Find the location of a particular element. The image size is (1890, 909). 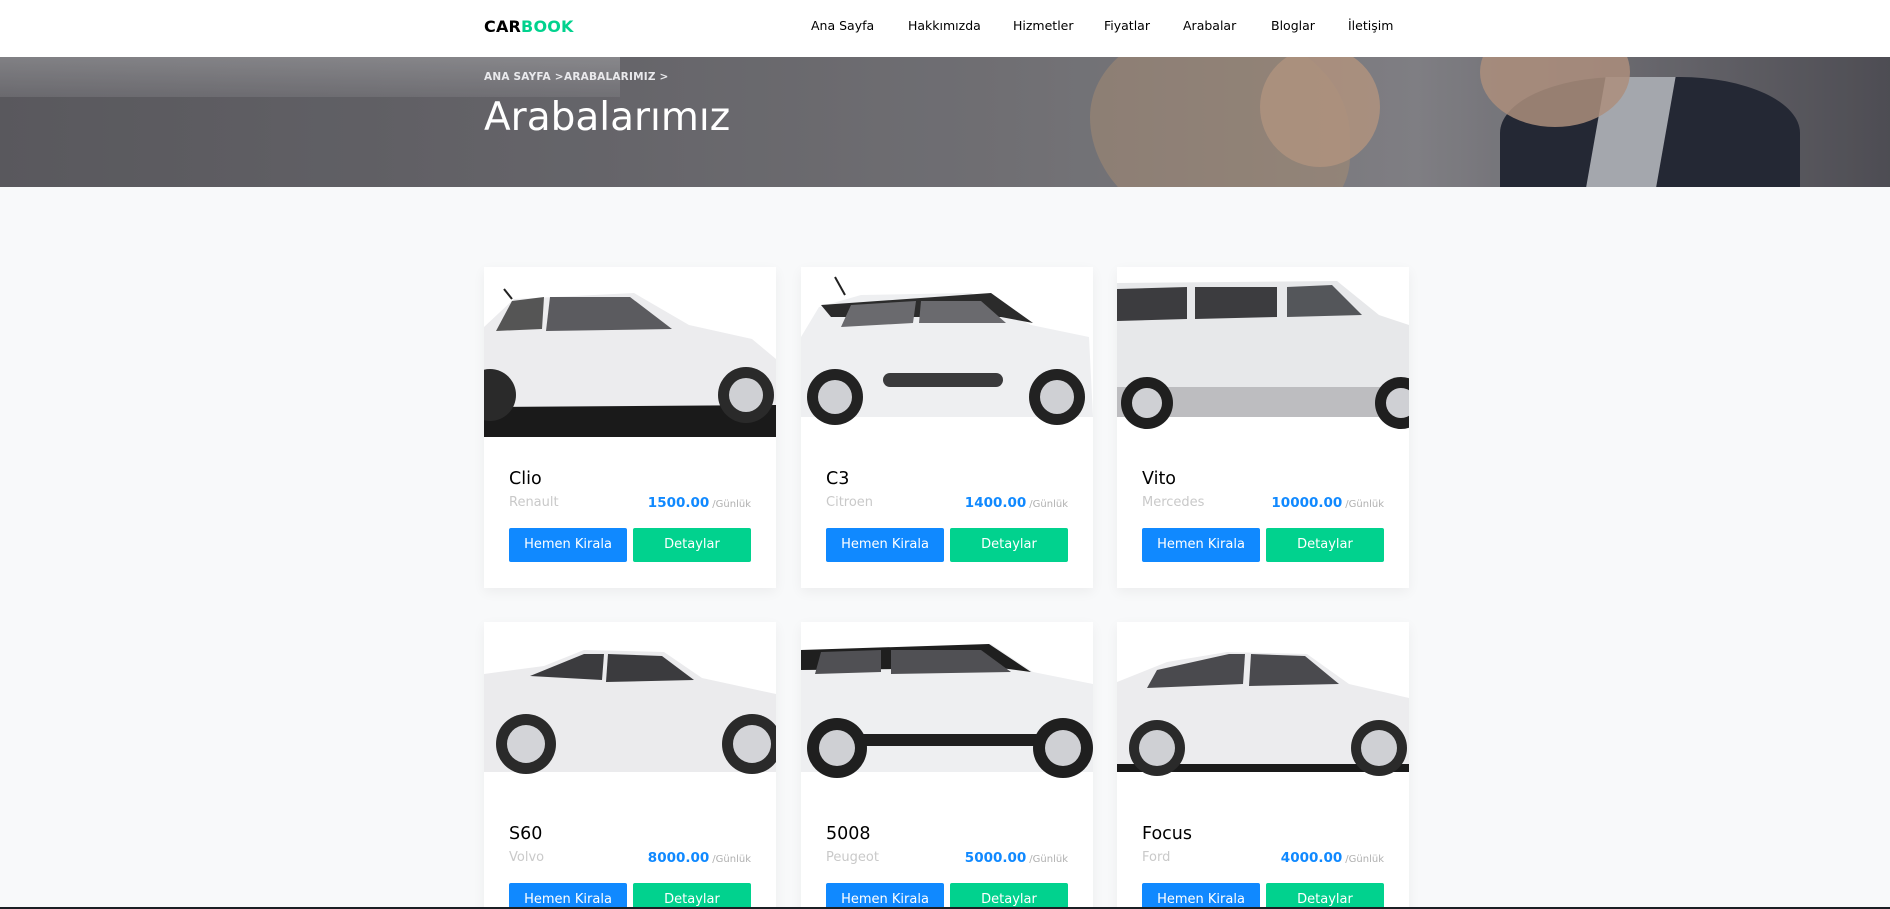

hero-banner is located at coordinates (945, 122).